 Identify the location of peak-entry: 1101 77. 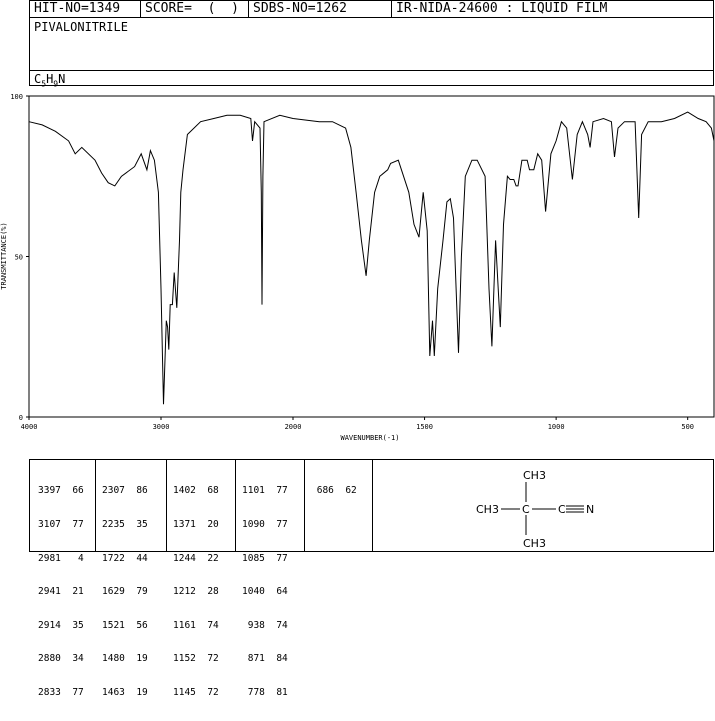
(265, 491).